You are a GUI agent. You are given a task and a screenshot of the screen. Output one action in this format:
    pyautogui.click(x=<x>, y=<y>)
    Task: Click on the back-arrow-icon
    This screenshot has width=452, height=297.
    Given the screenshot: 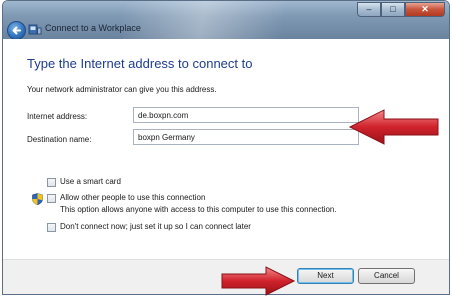 What is the action you would take?
    pyautogui.click(x=16, y=30)
    